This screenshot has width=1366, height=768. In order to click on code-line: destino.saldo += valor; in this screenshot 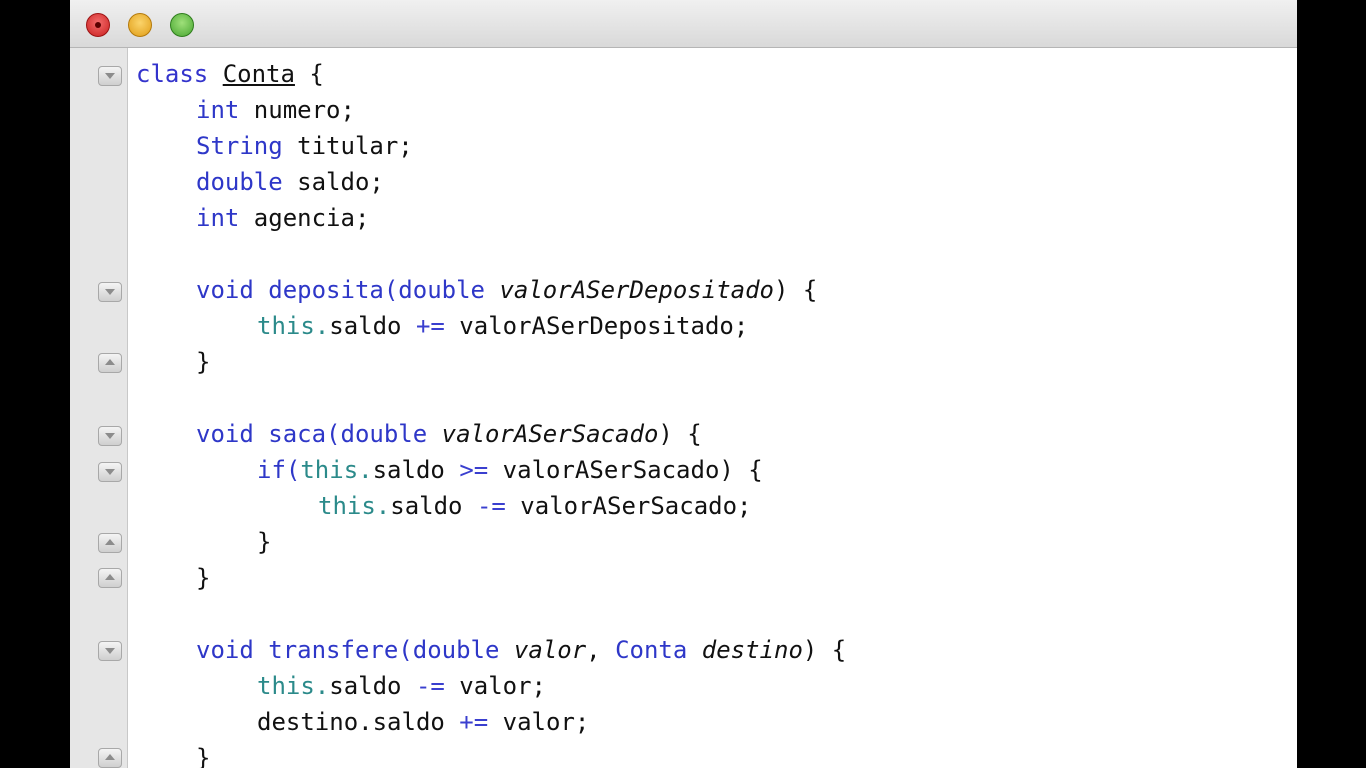, I will do `click(423, 722)`.